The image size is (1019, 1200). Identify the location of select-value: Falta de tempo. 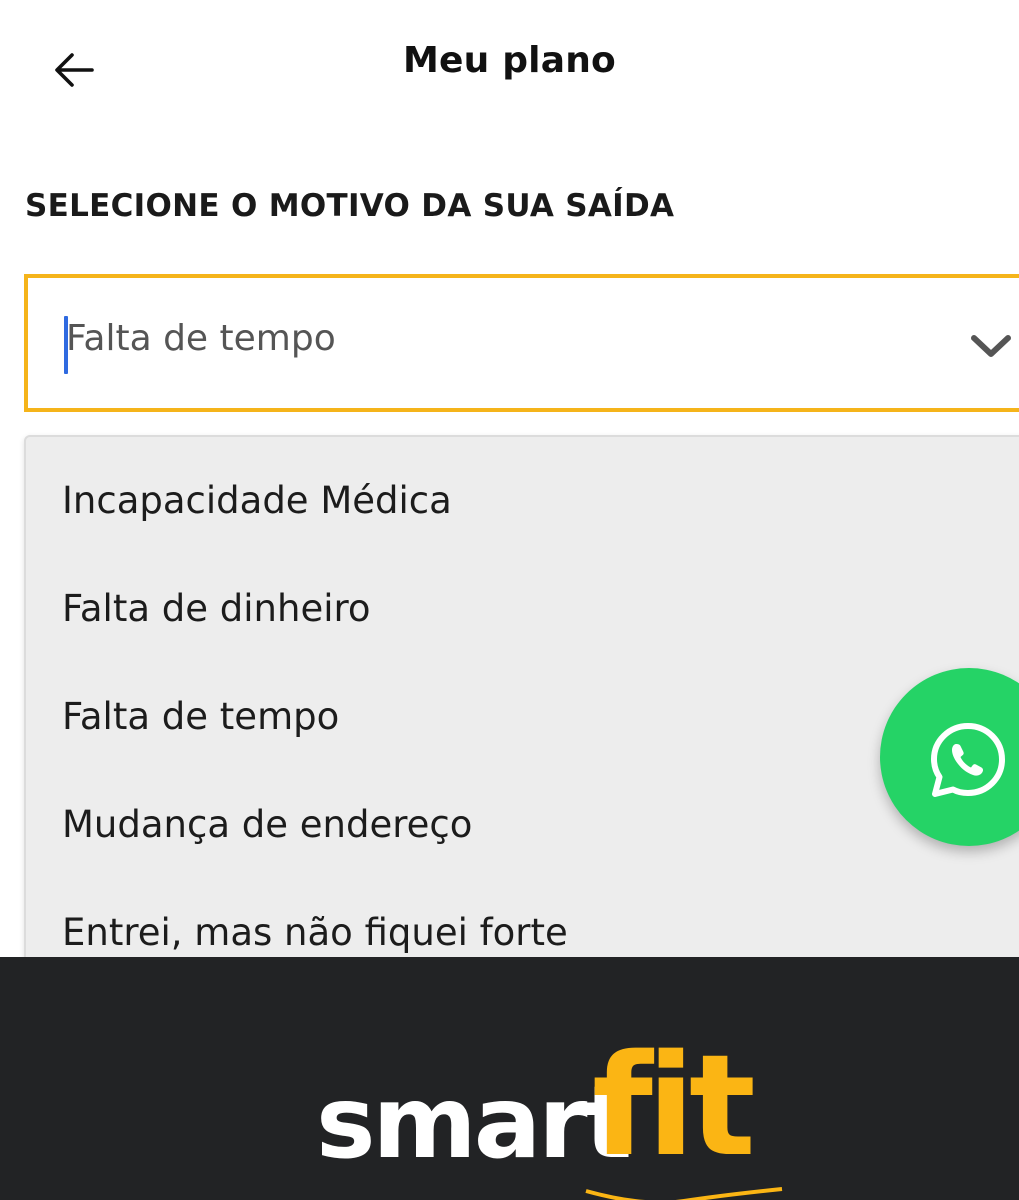
(201, 338).